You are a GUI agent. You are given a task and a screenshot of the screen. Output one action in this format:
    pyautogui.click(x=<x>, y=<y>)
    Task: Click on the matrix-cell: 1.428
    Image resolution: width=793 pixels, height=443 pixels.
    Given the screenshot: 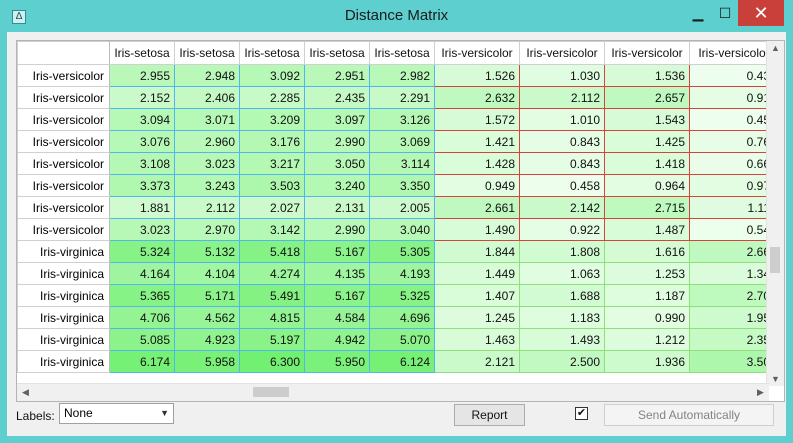 What is the action you would take?
    pyautogui.click(x=477, y=163)
    